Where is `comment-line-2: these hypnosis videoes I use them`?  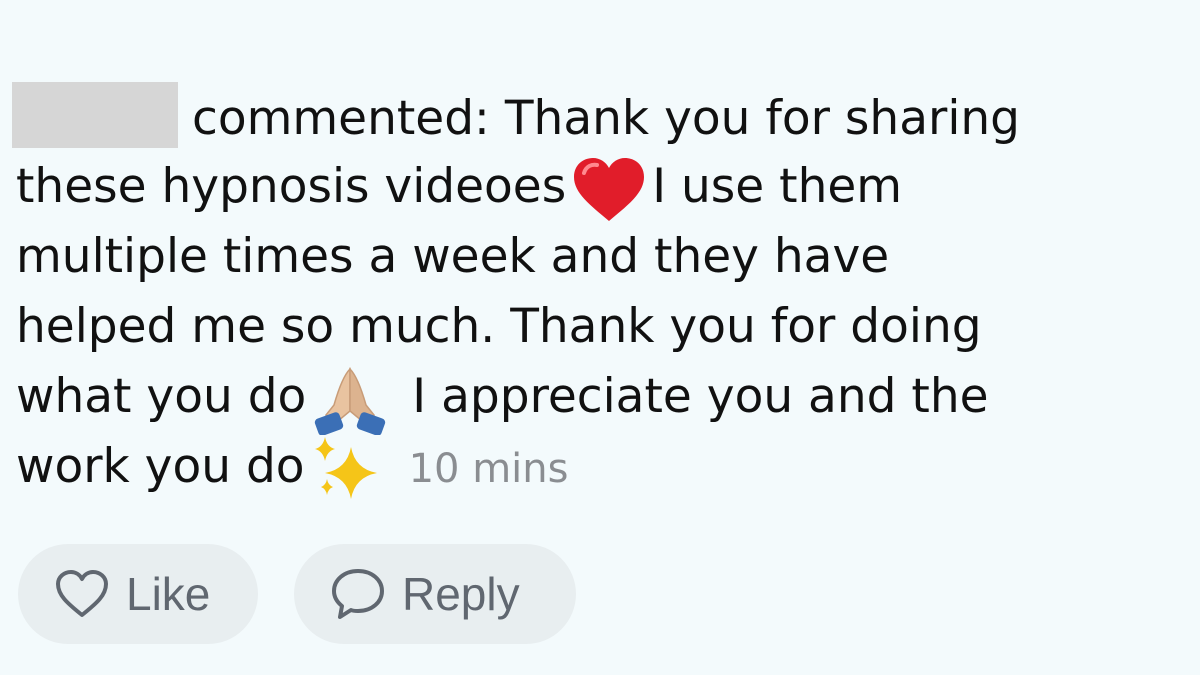
comment-line-2: these hypnosis videoes I use them is located at coordinates (602, 187).